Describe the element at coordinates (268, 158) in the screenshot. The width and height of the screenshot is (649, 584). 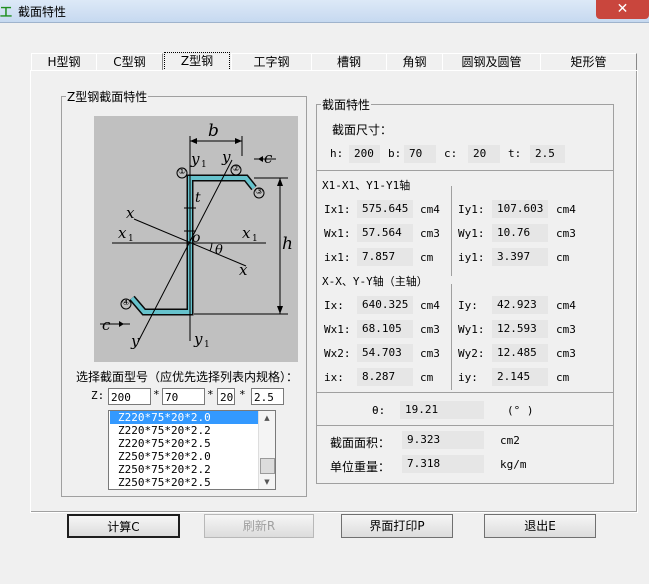
I see `label-c-top: c` at that location.